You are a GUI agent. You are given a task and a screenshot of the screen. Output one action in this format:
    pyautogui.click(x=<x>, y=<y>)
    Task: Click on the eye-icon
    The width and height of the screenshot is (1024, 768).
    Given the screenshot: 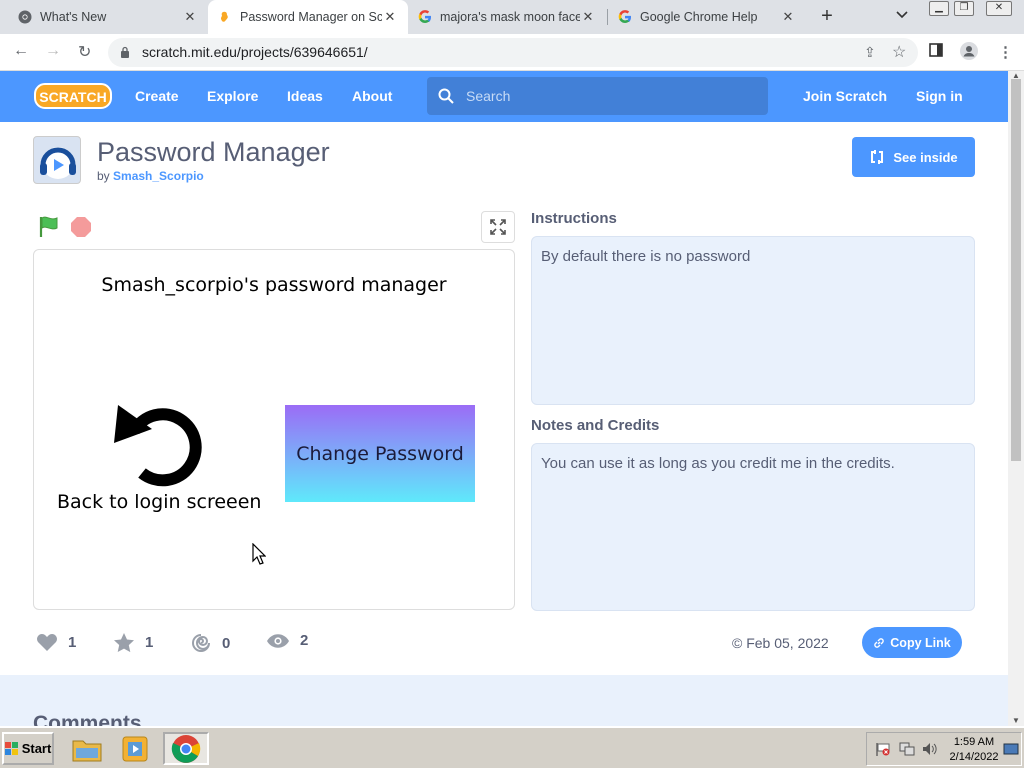 What is the action you would take?
    pyautogui.click(x=278, y=640)
    